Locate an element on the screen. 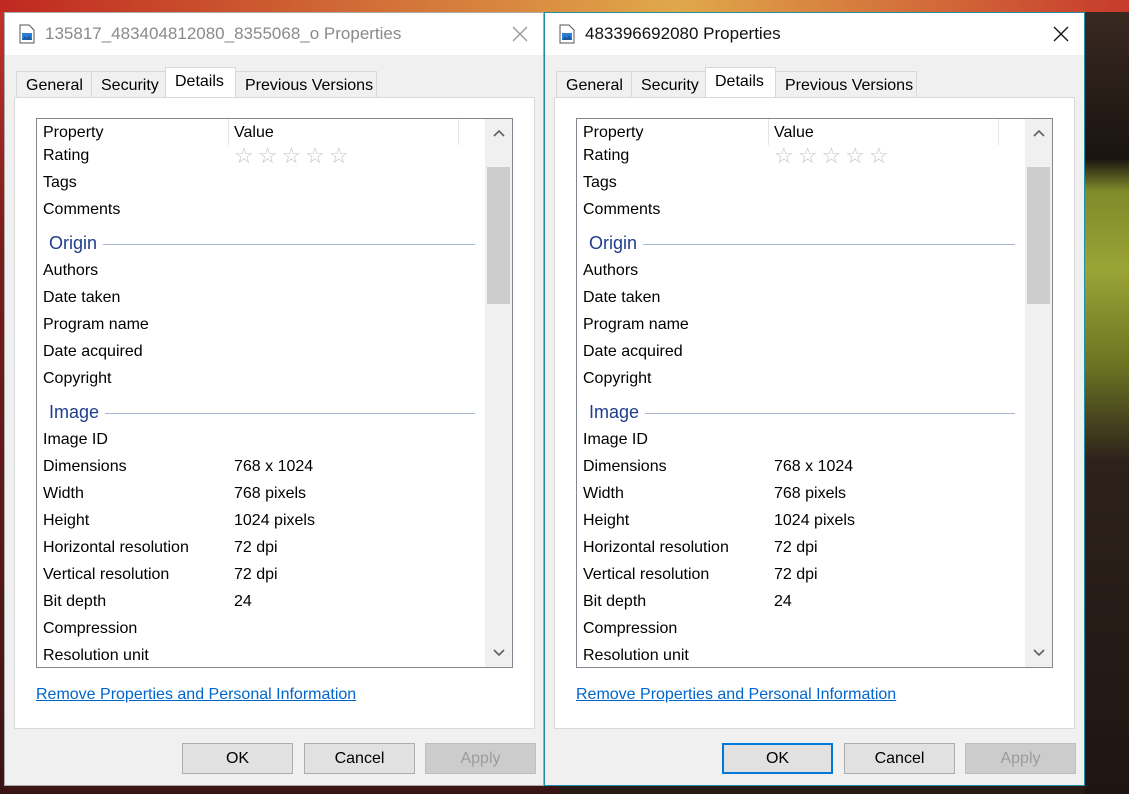 The width and height of the screenshot is (1129, 794). title-bar: 135817_483404812080_8355068_o Properties is located at coordinates (274, 34).